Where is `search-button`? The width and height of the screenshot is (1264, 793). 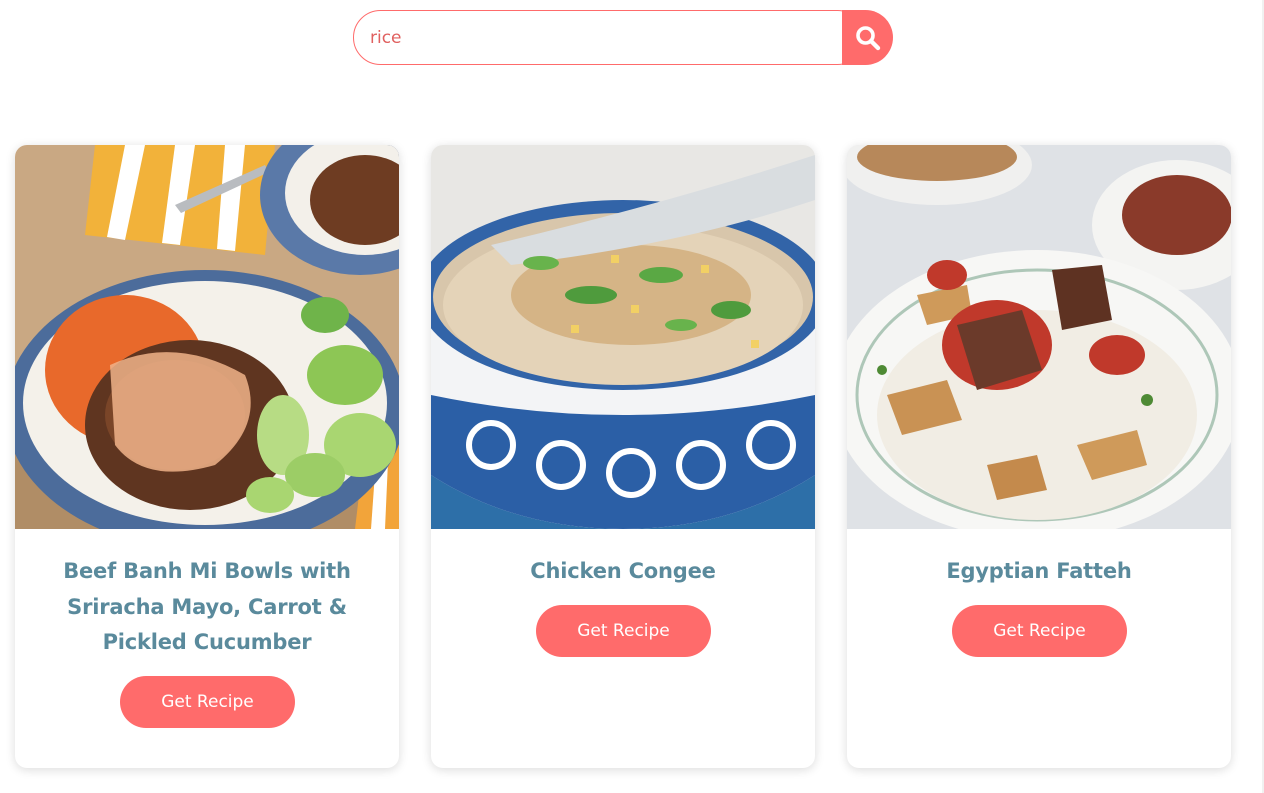 search-button is located at coordinates (867, 37).